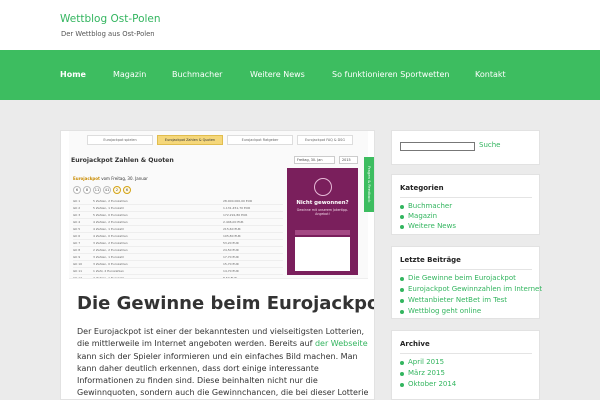 This screenshot has width=600, height=400. I want to click on quote-row: GK 11 1 Zahl, 2 Eurozahlen 14,70 EUR, so click(178, 271).